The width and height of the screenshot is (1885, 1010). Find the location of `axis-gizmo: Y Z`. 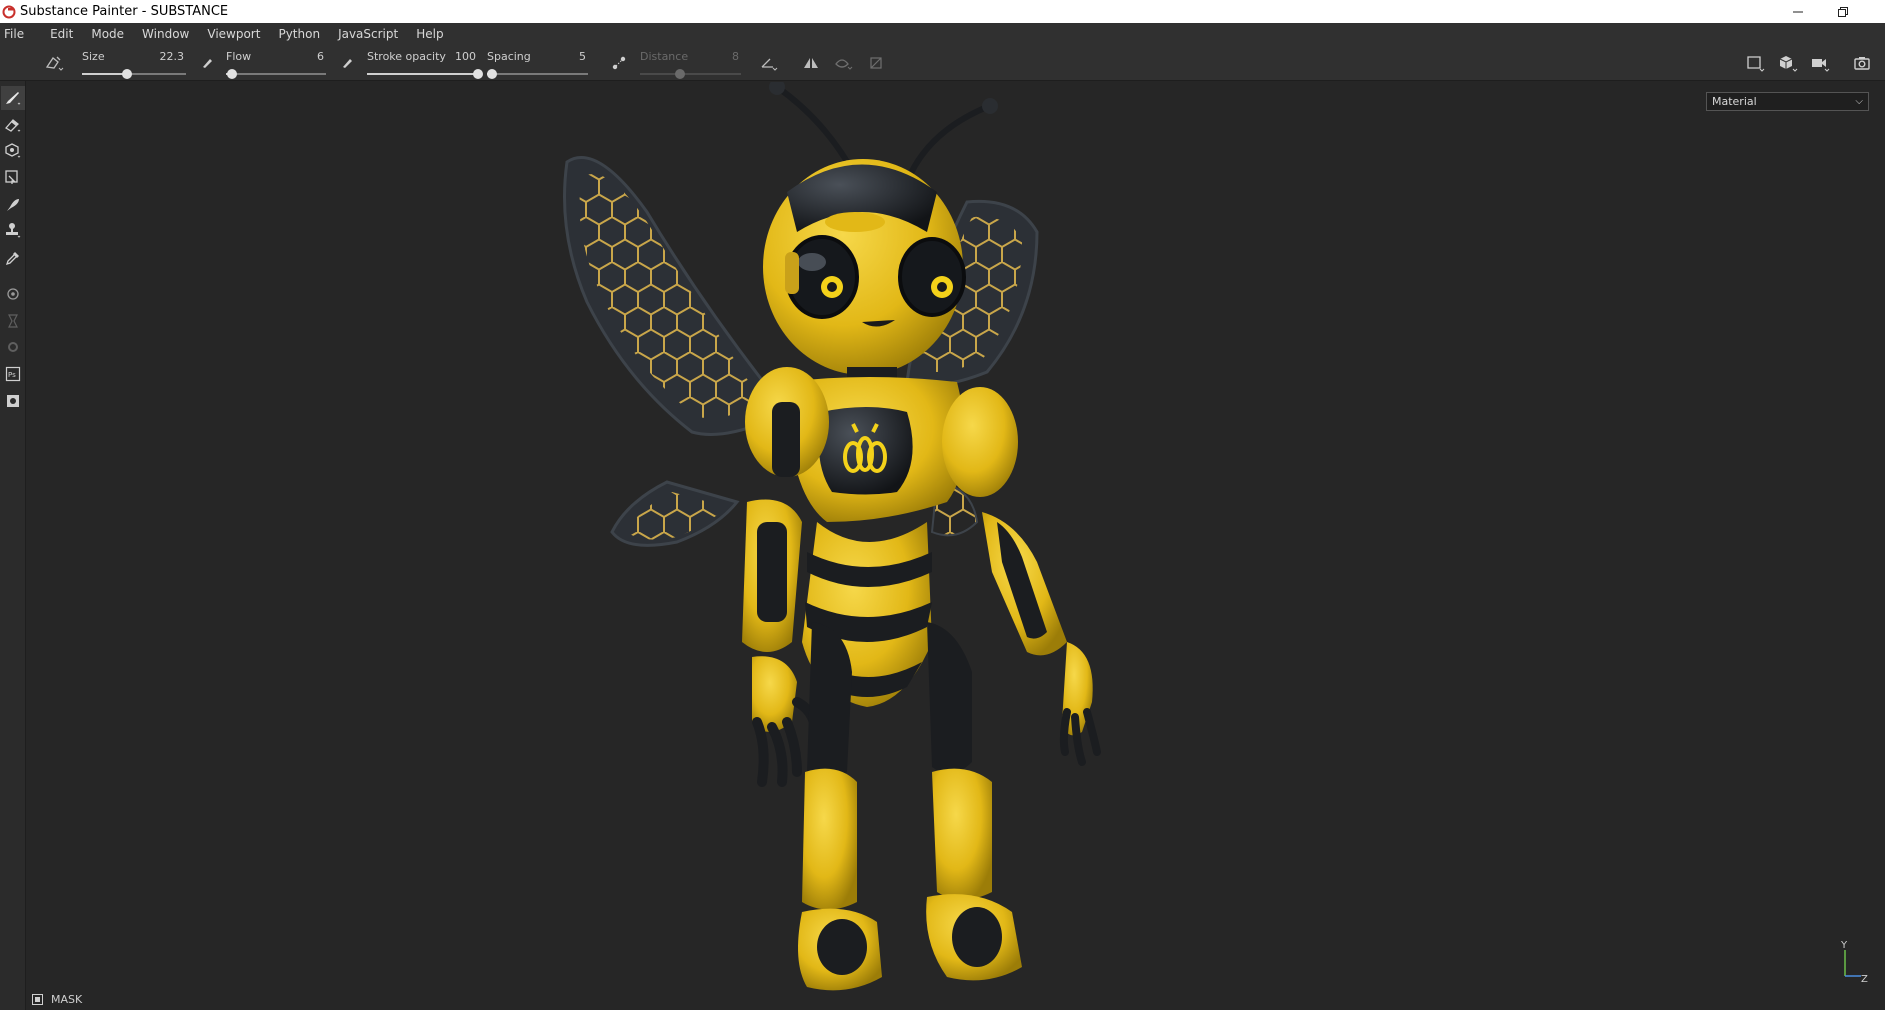

axis-gizmo: Y Z is located at coordinates (1854, 962).